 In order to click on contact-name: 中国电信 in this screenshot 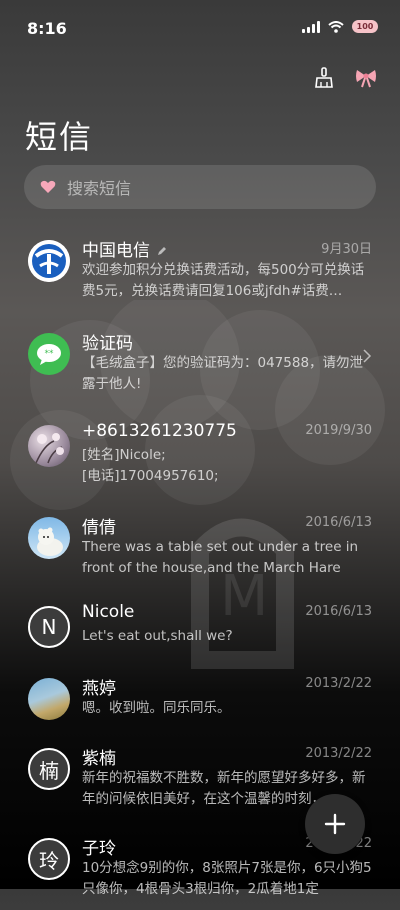, I will do `click(124, 248)`.